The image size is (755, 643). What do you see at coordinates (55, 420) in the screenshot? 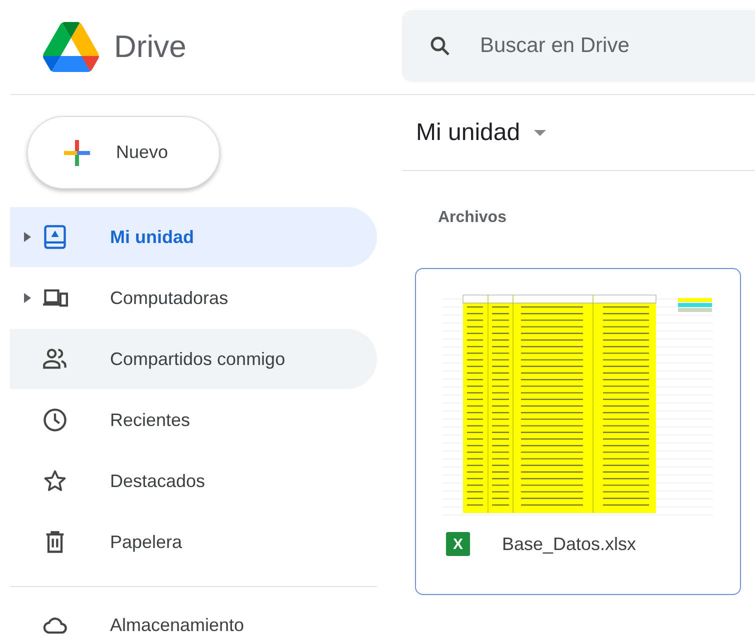
I see `clock-icon` at bounding box center [55, 420].